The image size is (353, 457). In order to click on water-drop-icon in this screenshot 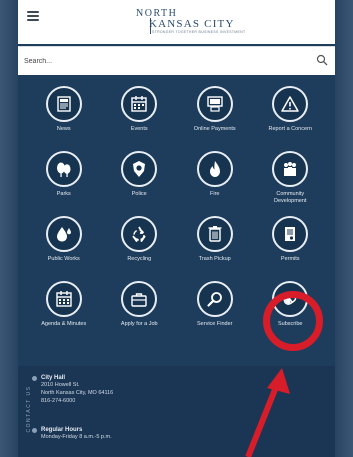, I will do `click(63, 234)`.